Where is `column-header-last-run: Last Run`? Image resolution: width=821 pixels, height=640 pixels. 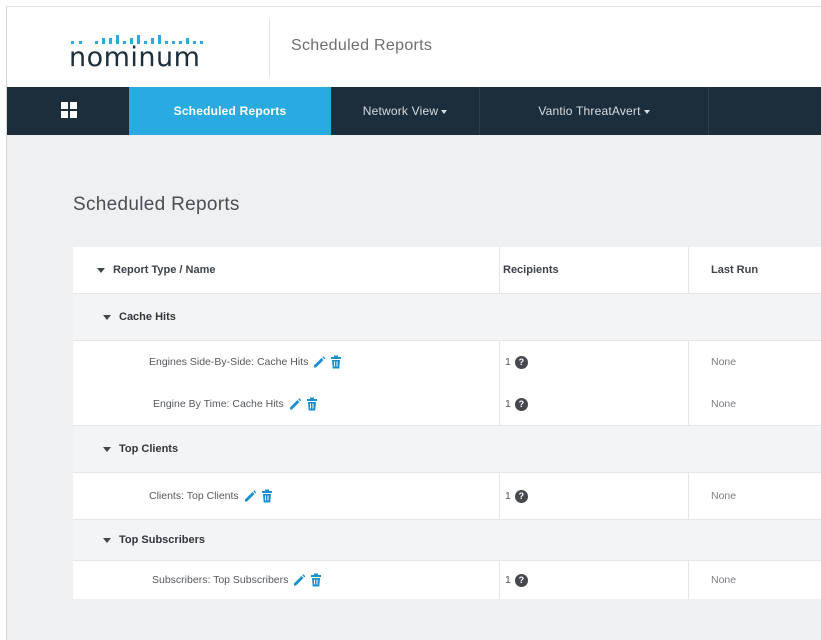
column-header-last-run: Last Run is located at coordinates (734, 270).